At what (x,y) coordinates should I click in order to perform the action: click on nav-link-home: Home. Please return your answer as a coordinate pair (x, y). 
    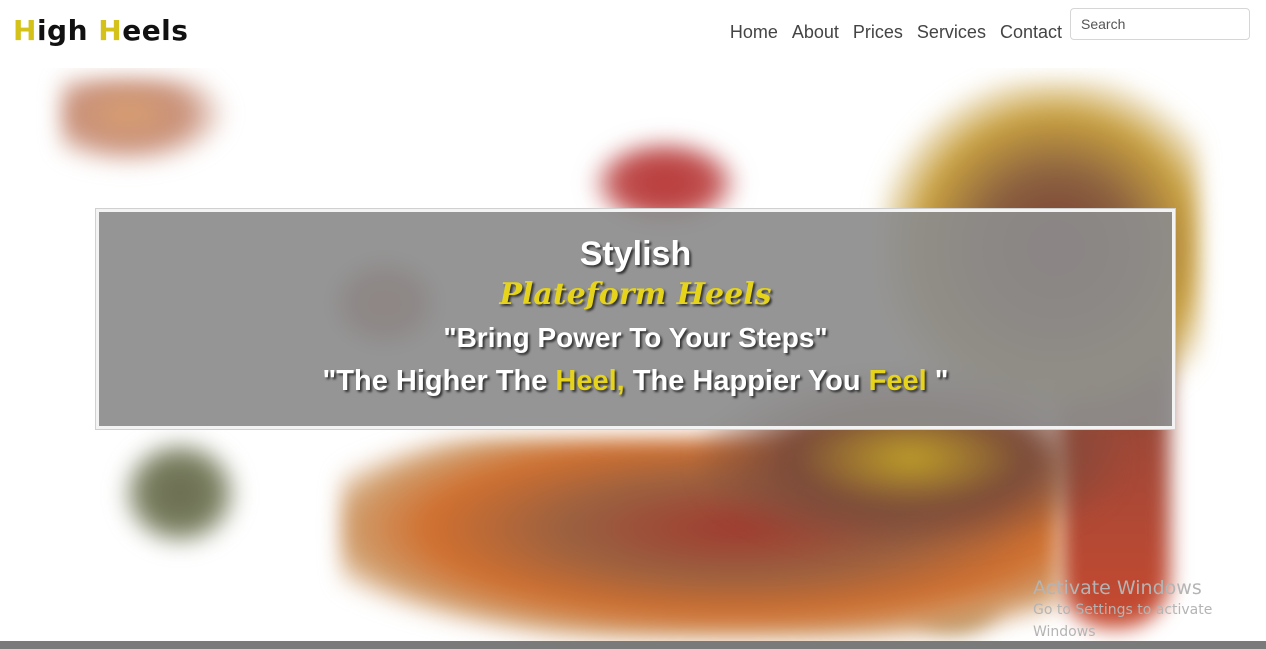
    Looking at the image, I should click on (754, 32).